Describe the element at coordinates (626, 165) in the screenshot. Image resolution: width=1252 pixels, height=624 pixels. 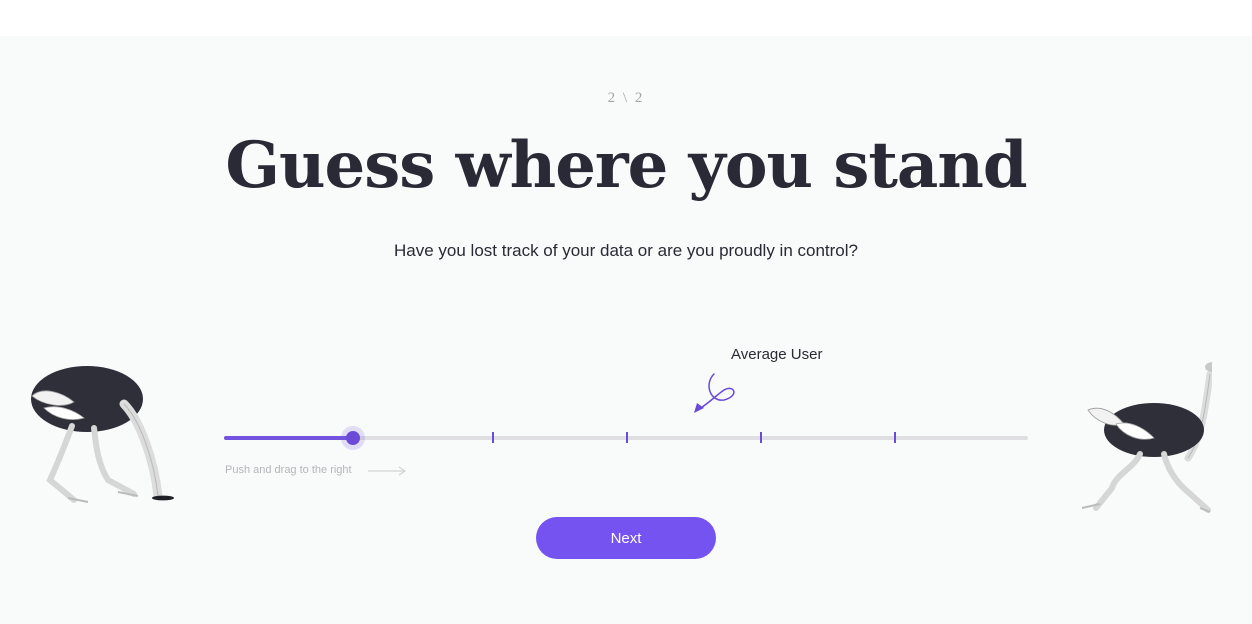
I see `page-title: Guess where you stand` at that location.